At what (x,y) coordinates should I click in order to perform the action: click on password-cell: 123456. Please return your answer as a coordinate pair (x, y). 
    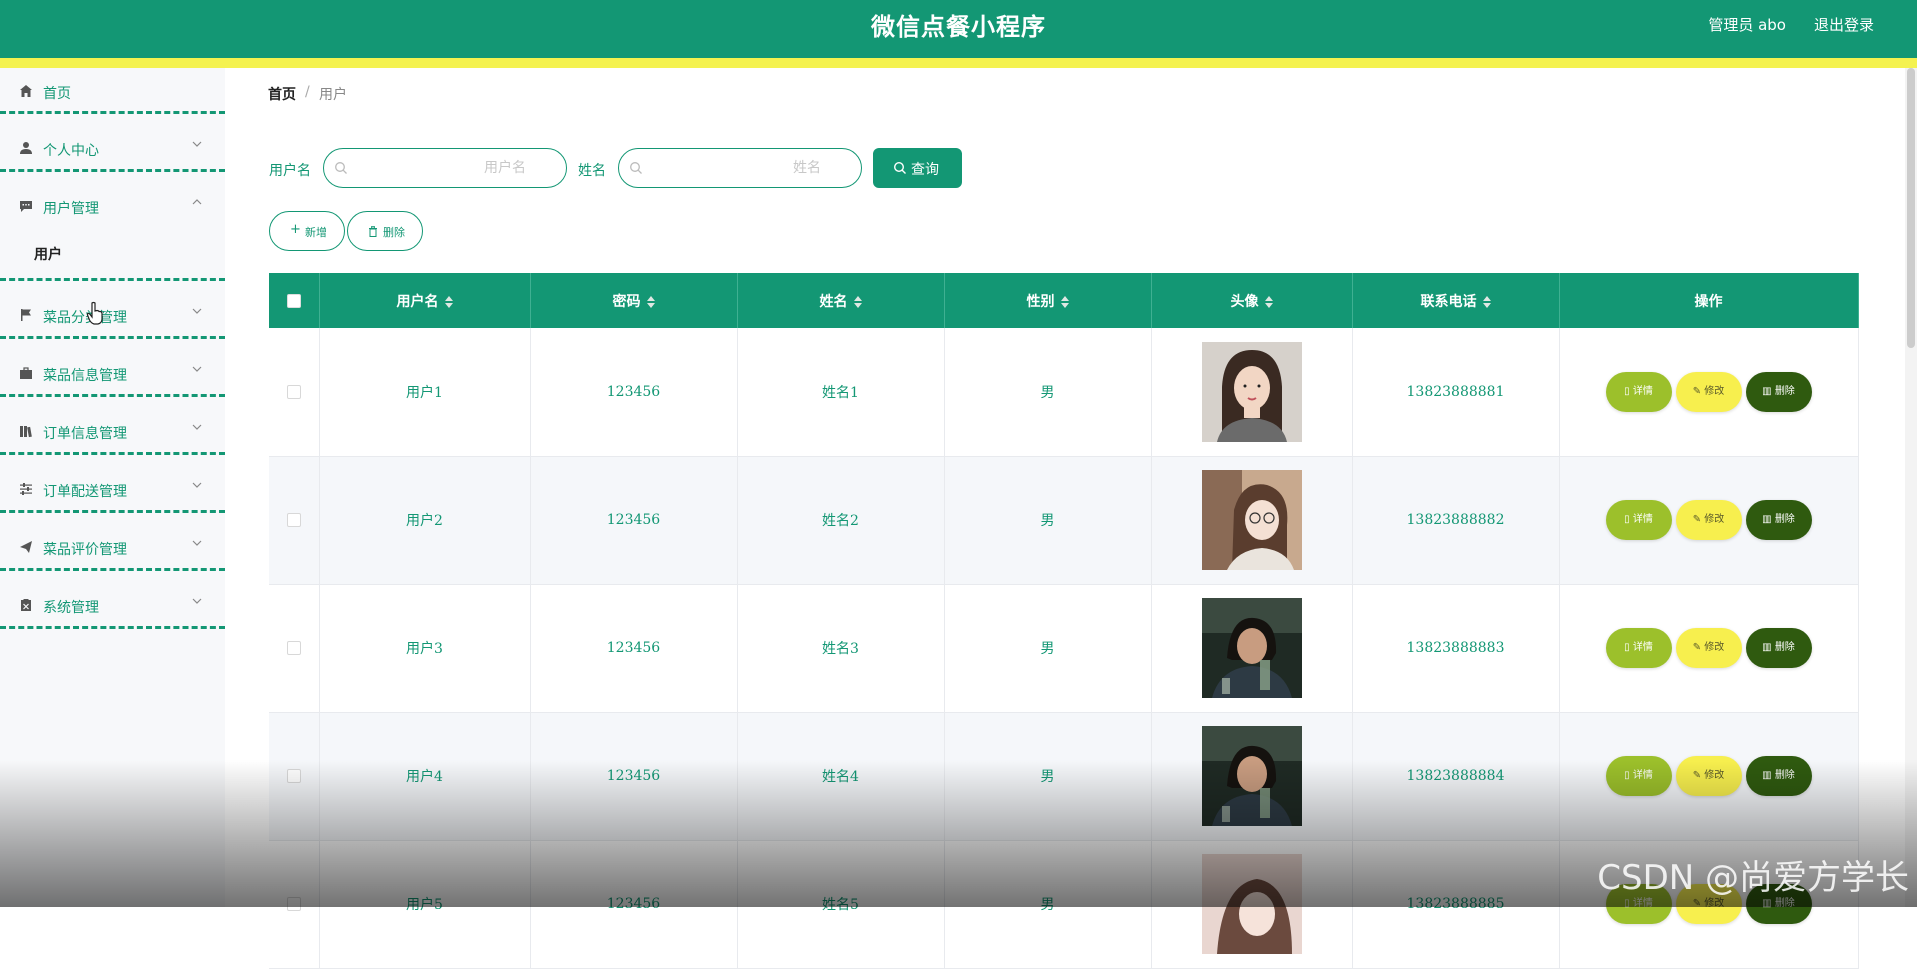
    Looking at the image, I should click on (634, 392).